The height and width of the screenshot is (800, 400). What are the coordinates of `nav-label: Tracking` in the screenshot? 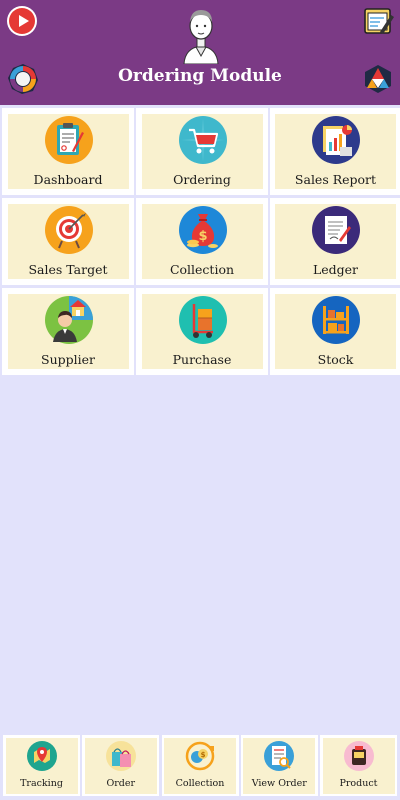 It's located at (41, 783).